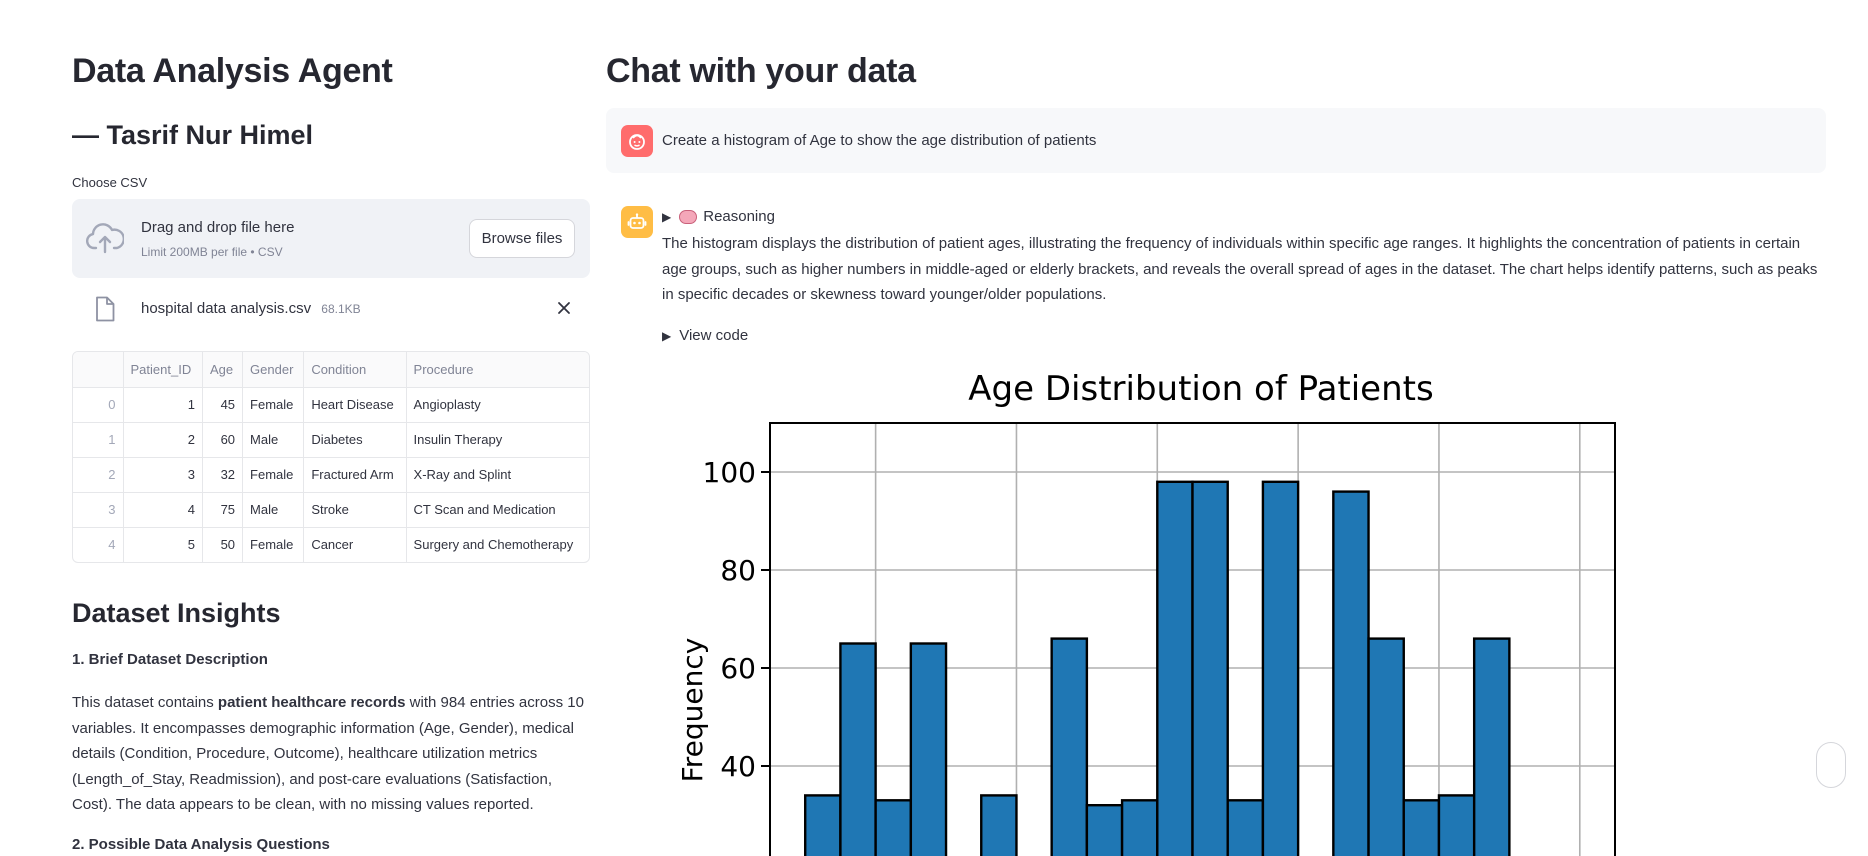  Describe the element at coordinates (738, 668) in the screenshot. I see `y-tick-label: 60` at that location.